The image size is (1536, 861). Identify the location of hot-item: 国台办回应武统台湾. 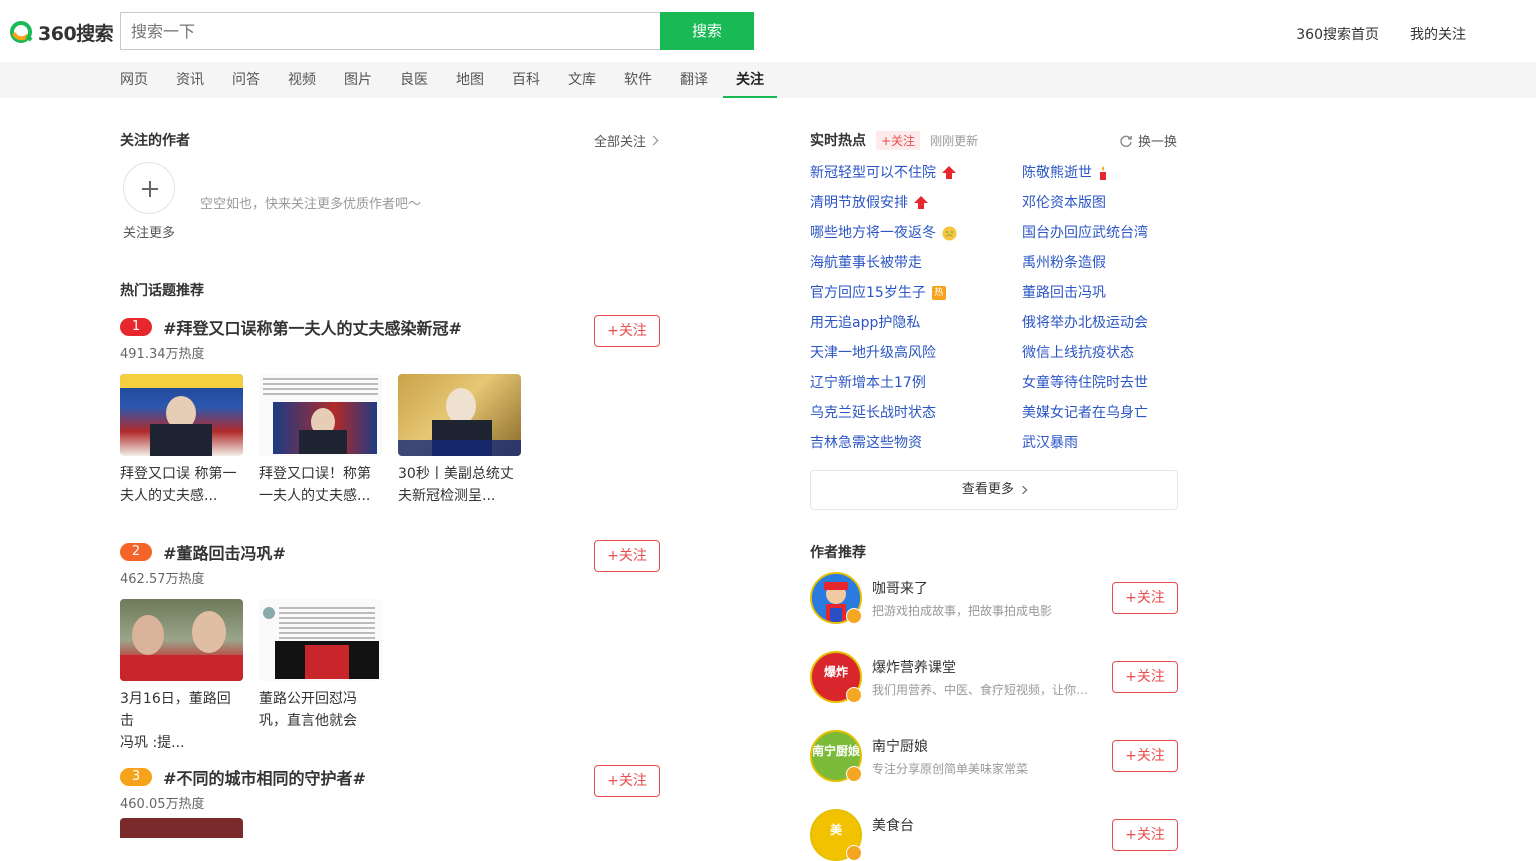
(1100, 233).